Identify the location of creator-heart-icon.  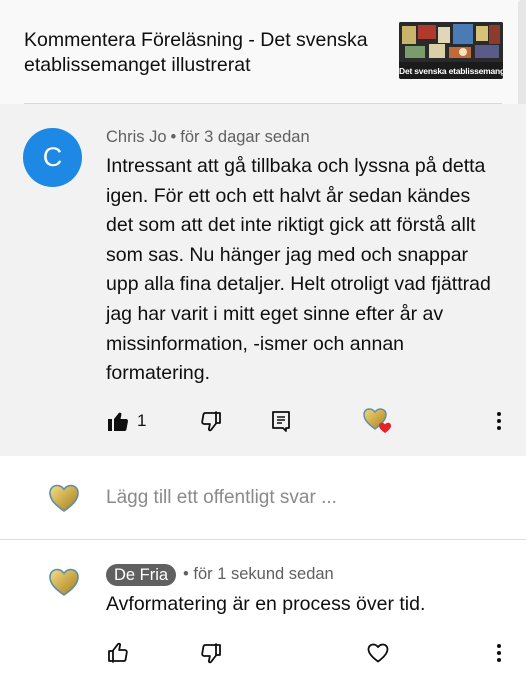
(378, 420).